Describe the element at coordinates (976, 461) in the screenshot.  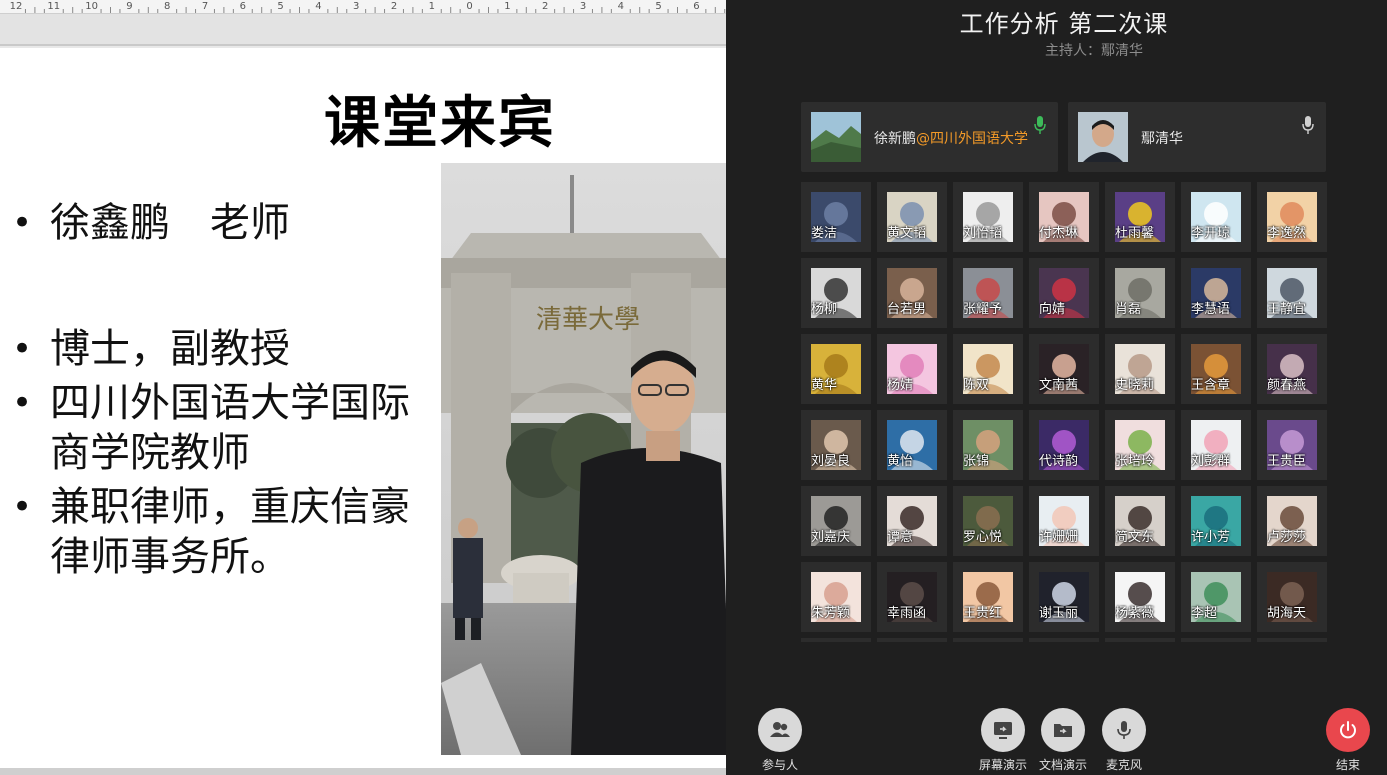
I see `participant-name: 张锦` at that location.